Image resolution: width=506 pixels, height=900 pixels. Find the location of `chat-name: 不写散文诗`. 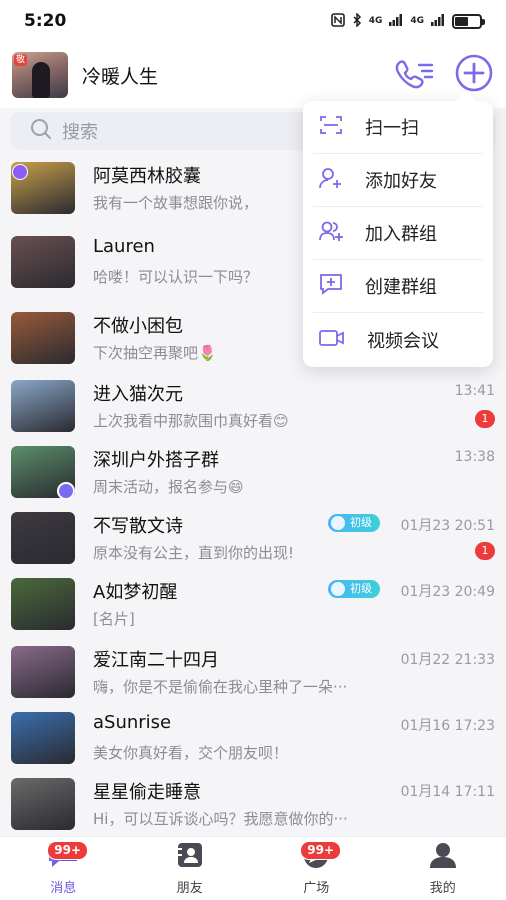

chat-name: 不写散文诗 is located at coordinates (138, 526).